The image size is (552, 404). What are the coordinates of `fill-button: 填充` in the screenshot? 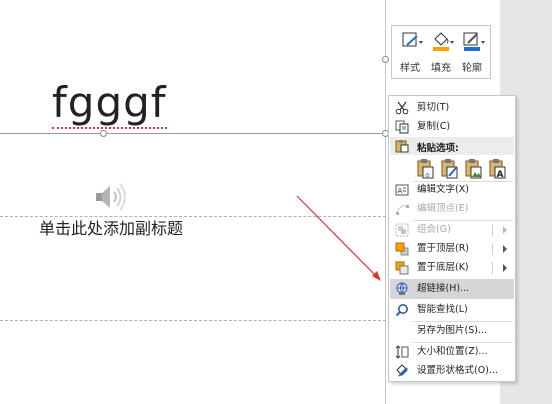 It's located at (441, 53).